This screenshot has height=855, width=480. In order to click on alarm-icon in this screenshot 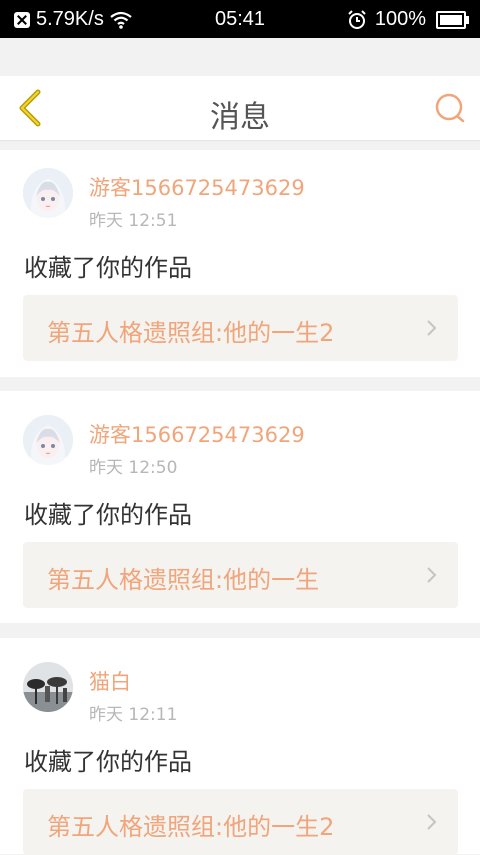, I will do `click(357, 19)`.